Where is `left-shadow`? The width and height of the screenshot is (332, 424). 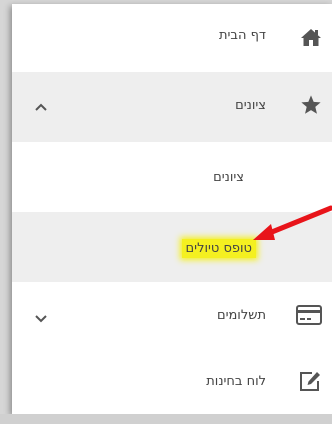 left-shadow is located at coordinates (6, 212).